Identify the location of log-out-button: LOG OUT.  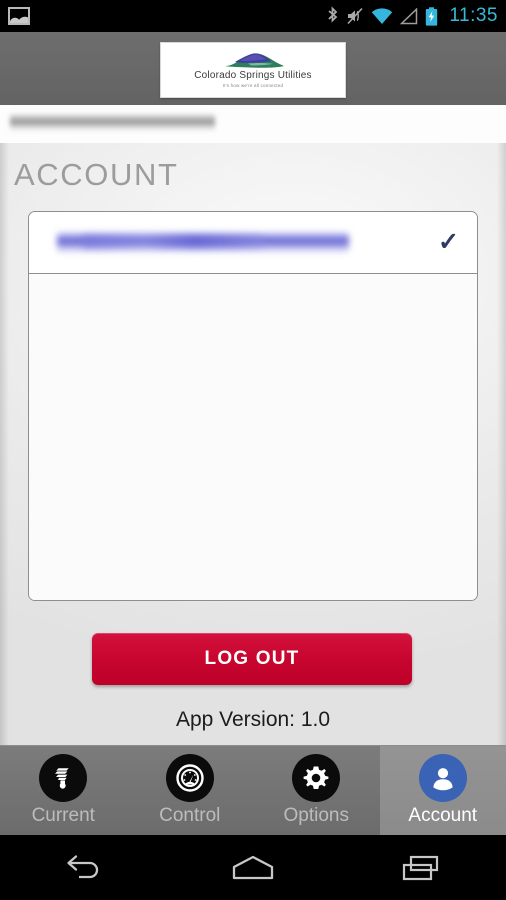
(252, 659).